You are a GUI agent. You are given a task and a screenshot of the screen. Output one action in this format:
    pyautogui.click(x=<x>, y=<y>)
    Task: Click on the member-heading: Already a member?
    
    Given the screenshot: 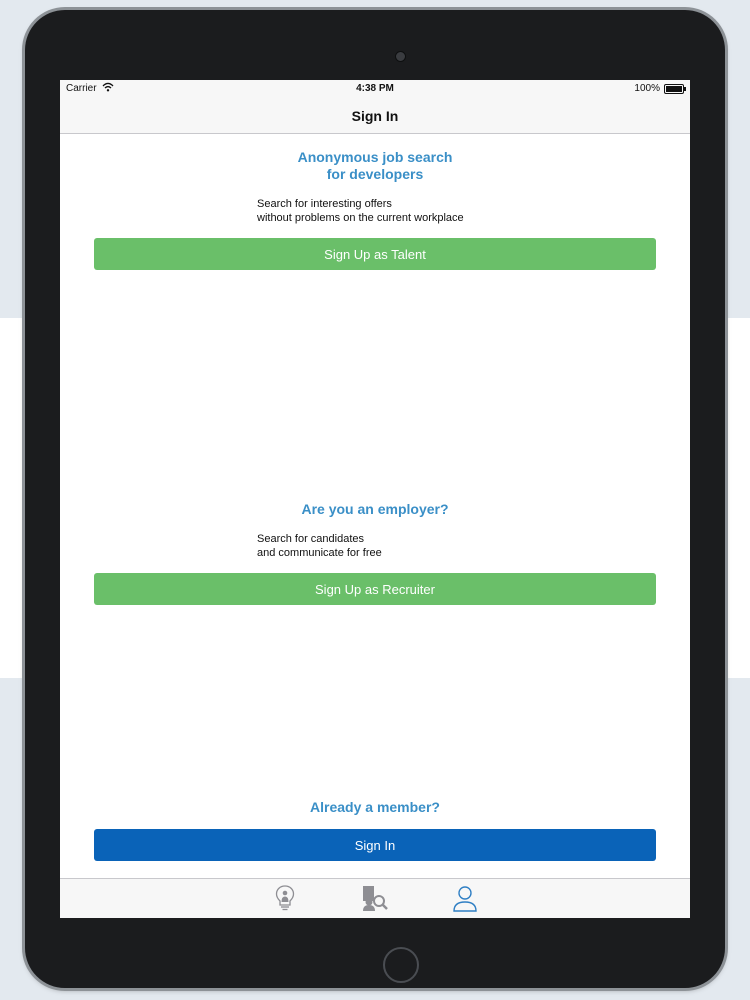 What is the action you would take?
    pyautogui.click(x=375, y=807)
    